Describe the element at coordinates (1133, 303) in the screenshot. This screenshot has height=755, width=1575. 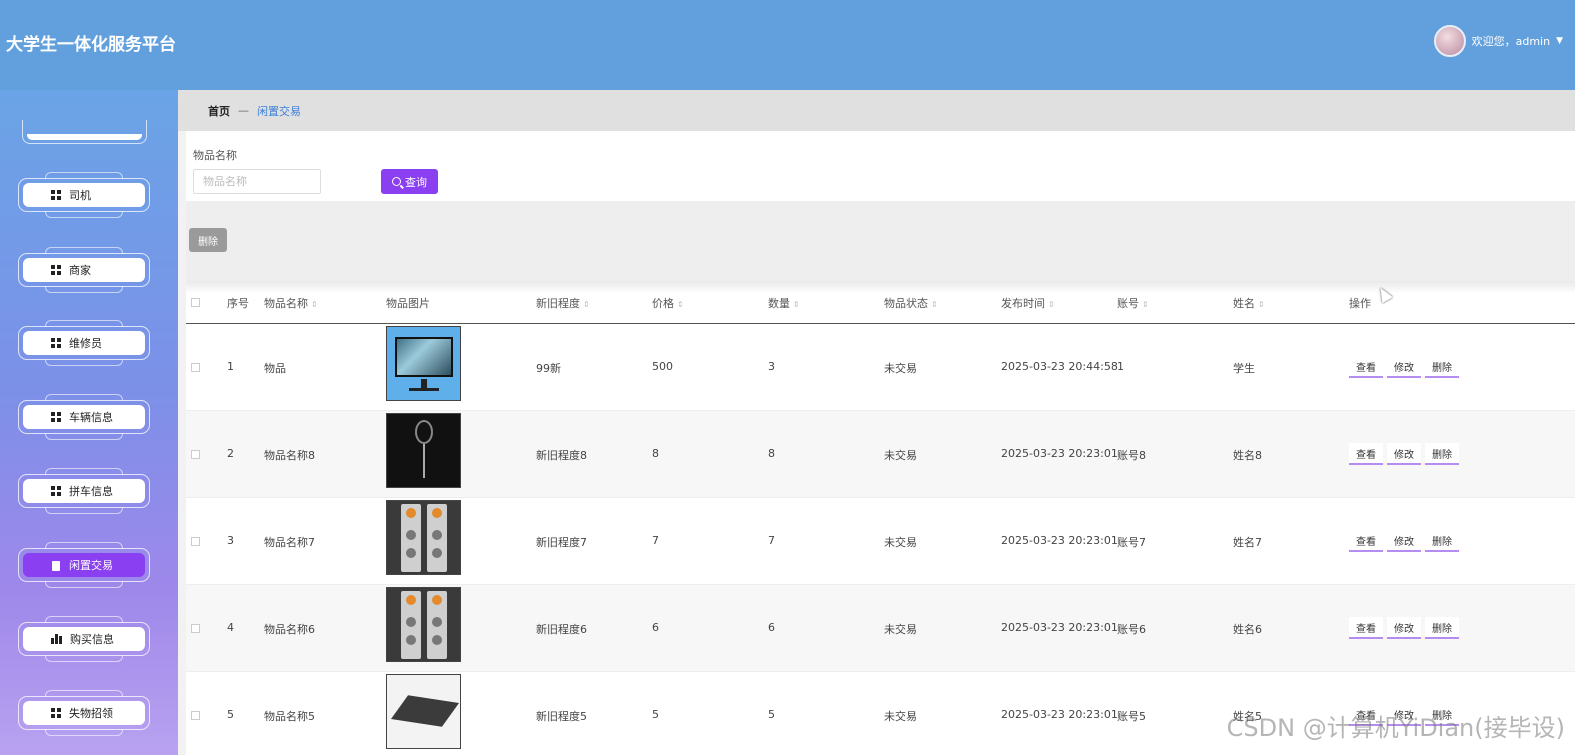
I see `column-header-account: 账号 ⇕` at that location.